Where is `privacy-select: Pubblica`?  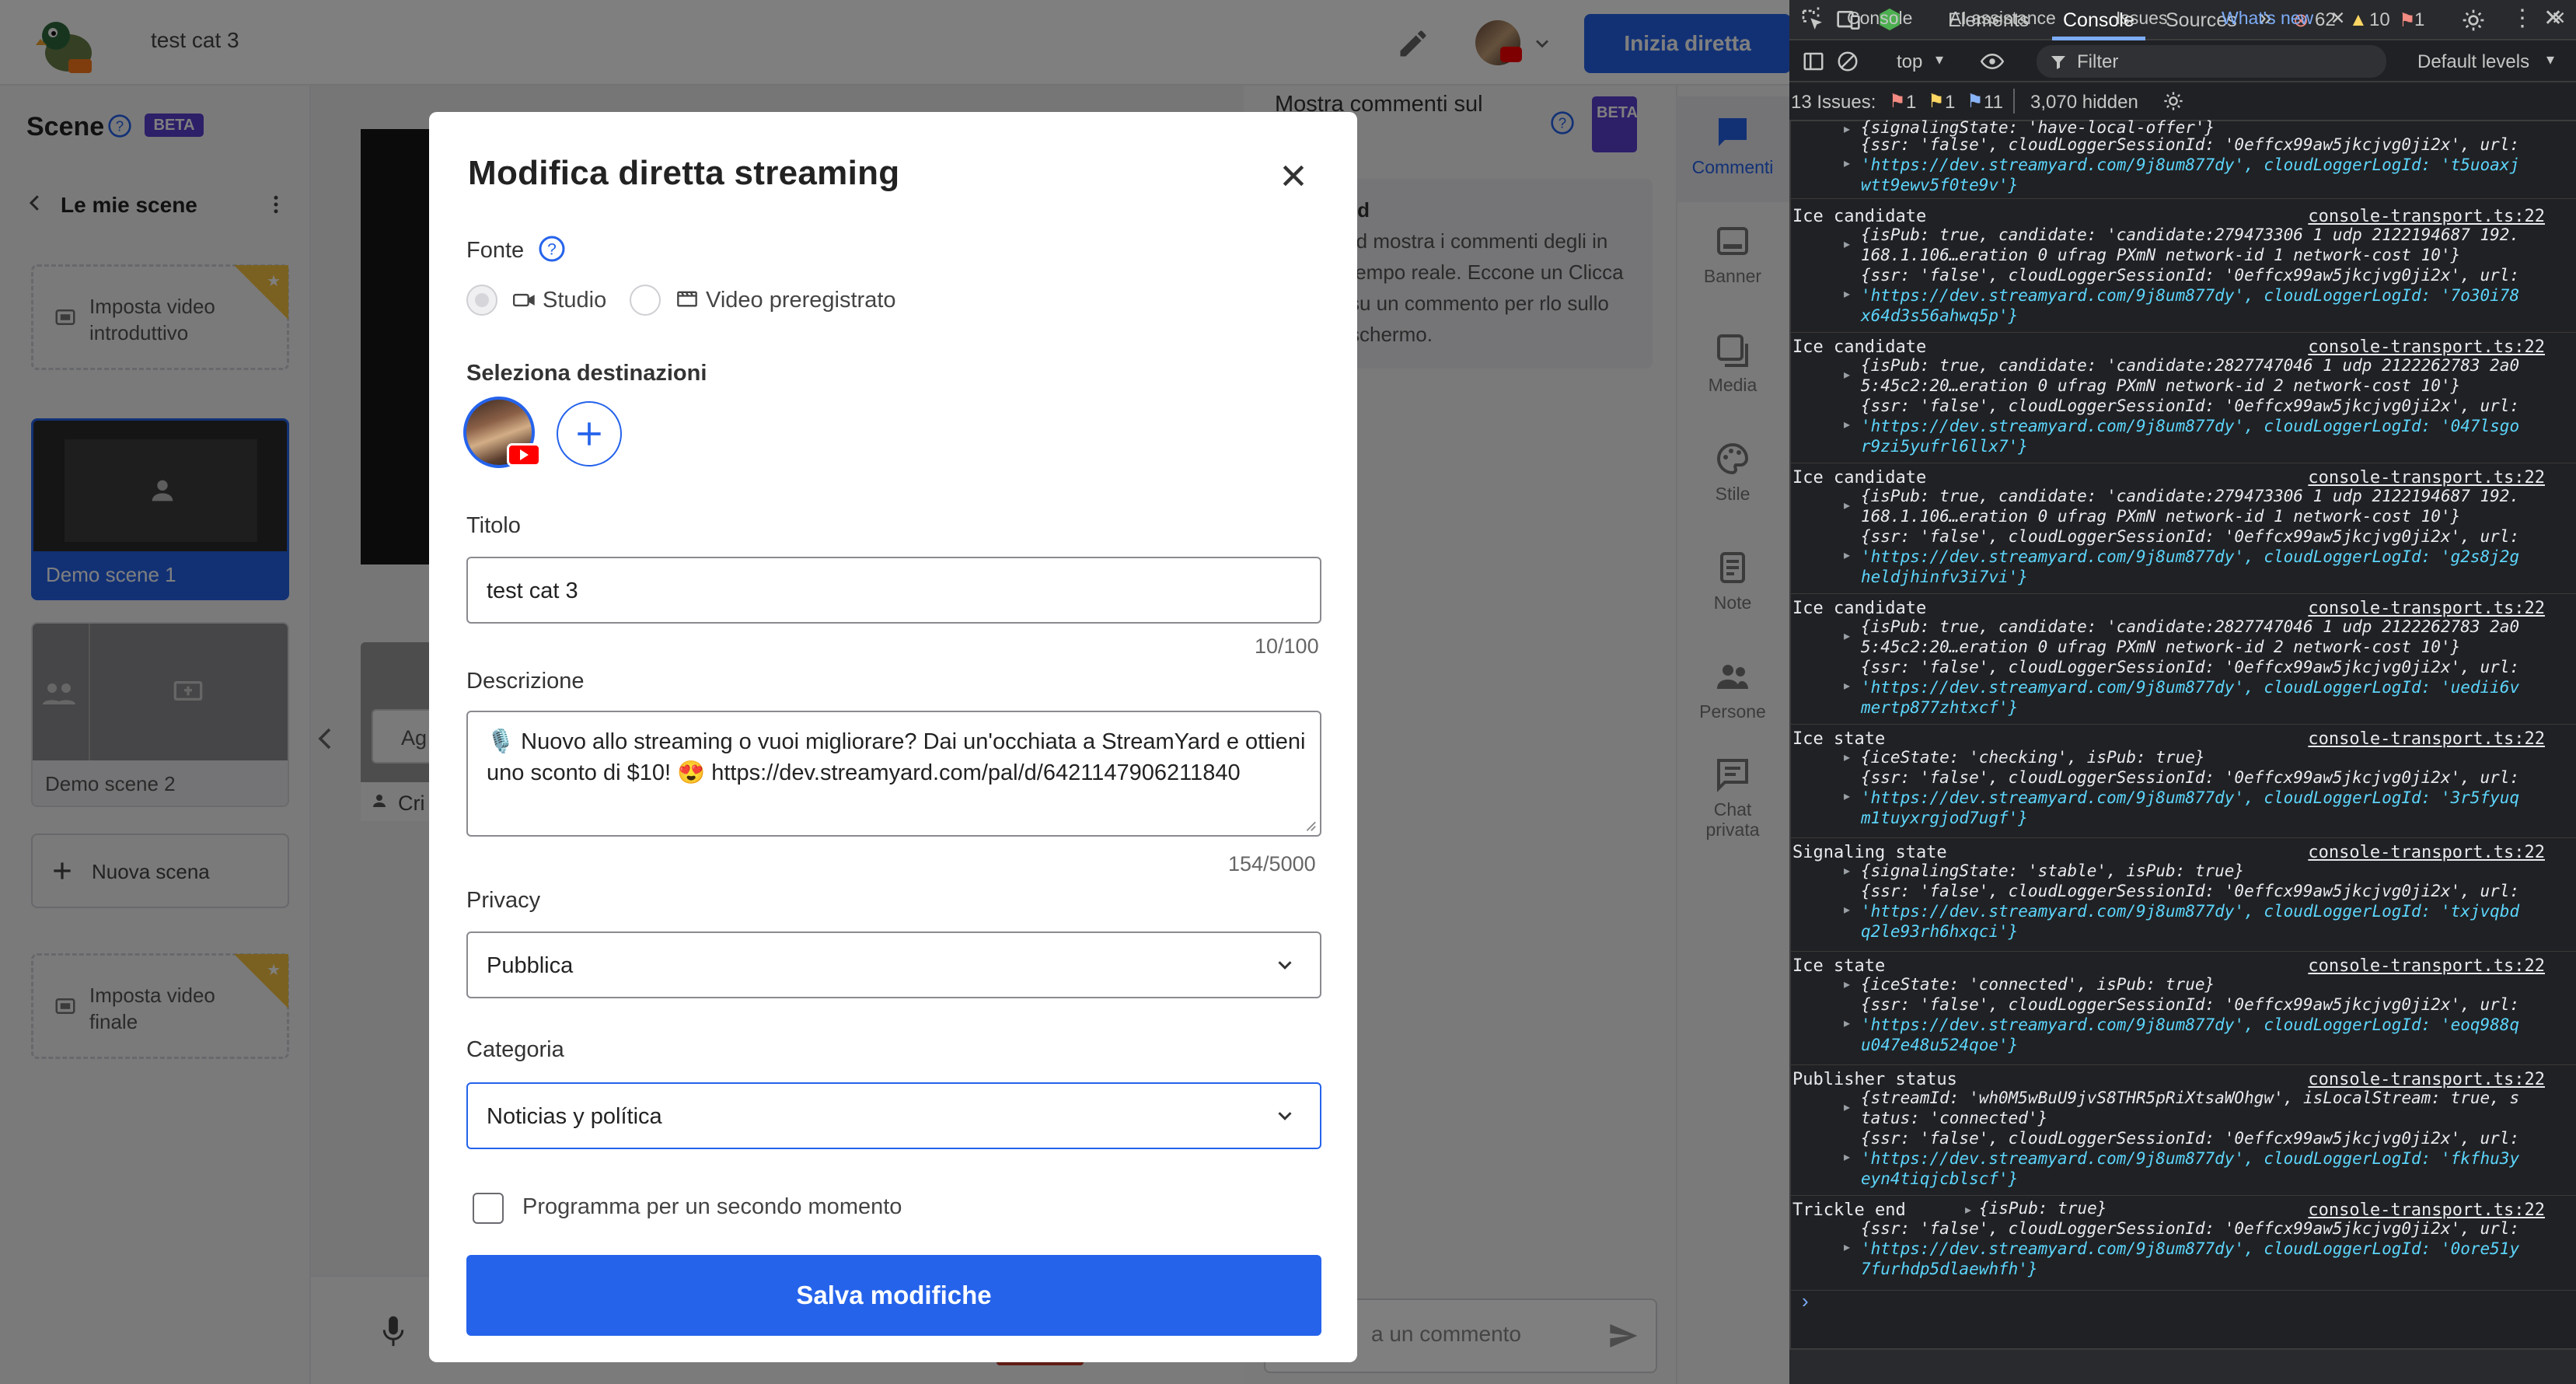
privacy-select: Pubblica is located at coordinates (894, 964).